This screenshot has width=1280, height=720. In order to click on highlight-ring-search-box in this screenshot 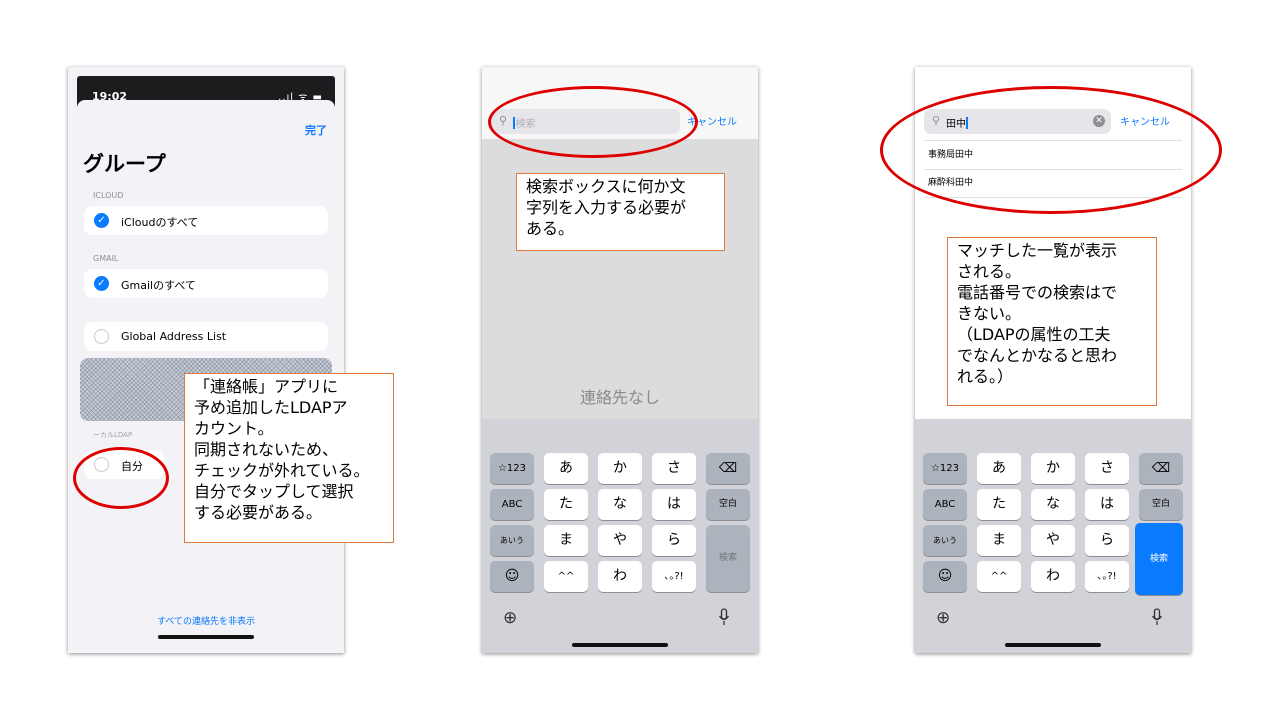, I will do `click(593, 122)`.